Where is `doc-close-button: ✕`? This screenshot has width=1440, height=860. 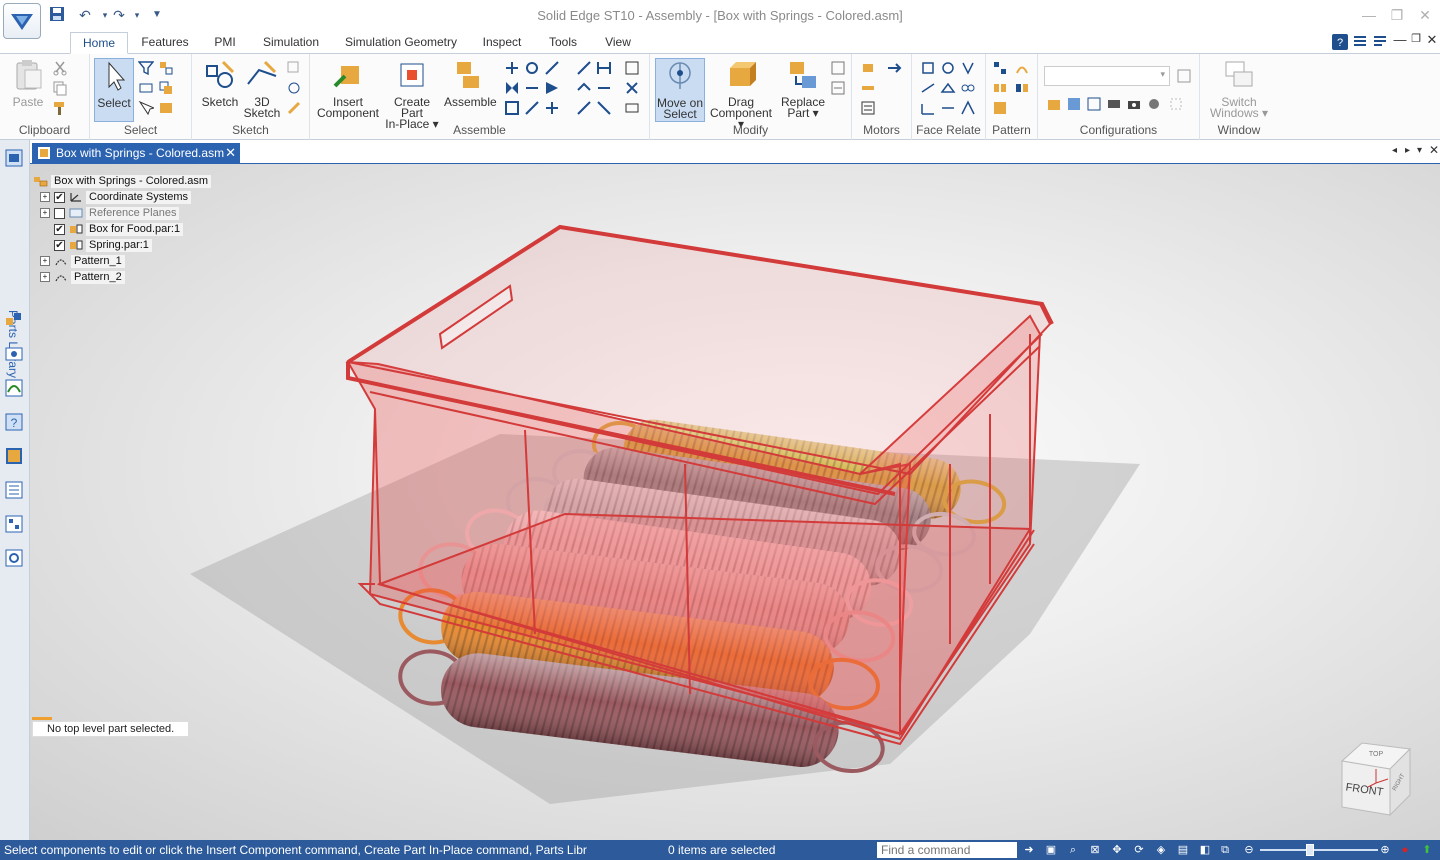 doc-close-button: ✕ is located at coordinates (1432, 40).